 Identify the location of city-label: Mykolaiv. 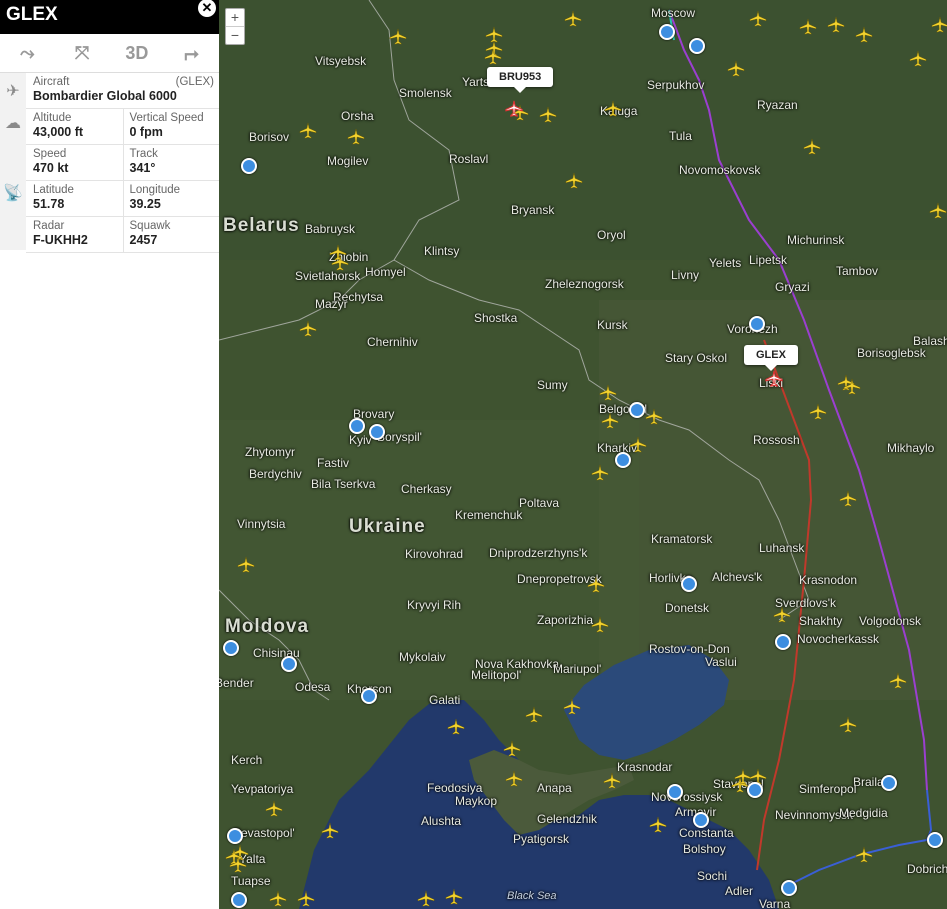
(422, 657).